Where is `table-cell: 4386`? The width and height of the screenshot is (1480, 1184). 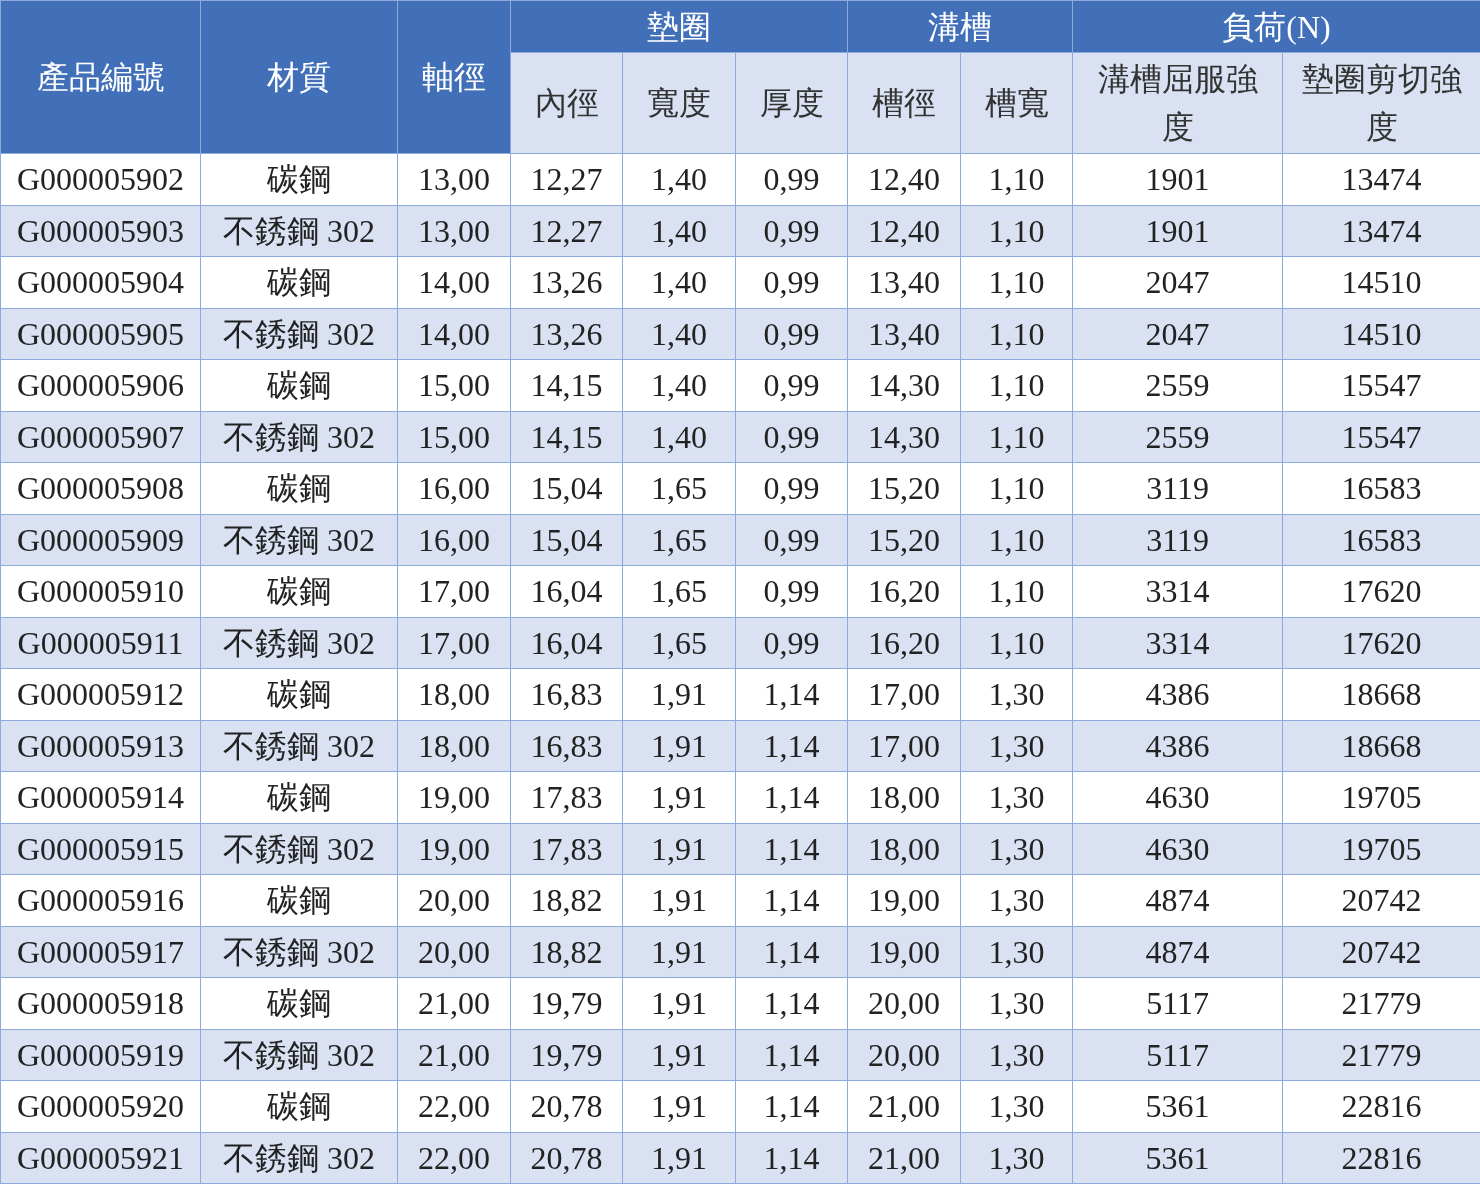
table-cell: 4386 is located at coordinates (1177, 746).